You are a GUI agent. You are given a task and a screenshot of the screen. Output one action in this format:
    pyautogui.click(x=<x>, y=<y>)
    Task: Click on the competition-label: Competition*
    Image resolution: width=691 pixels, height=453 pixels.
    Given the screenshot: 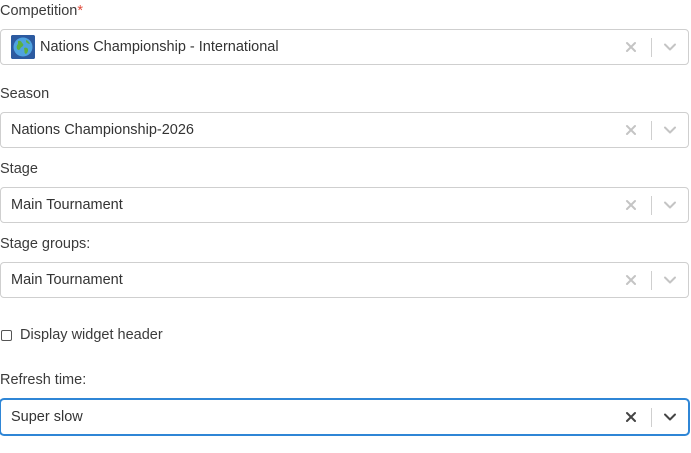 What is the action you would take?
    pyautogui.click(x=41, y=11)
    